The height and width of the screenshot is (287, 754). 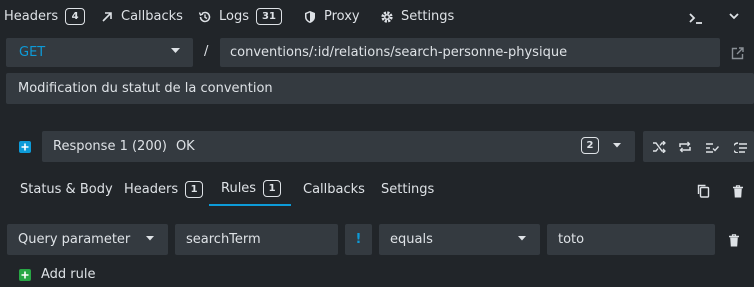 What do you see at coordinates (32, 52) in the screenshot?
I see `method-value: GET` at bounding box center [32, 52].